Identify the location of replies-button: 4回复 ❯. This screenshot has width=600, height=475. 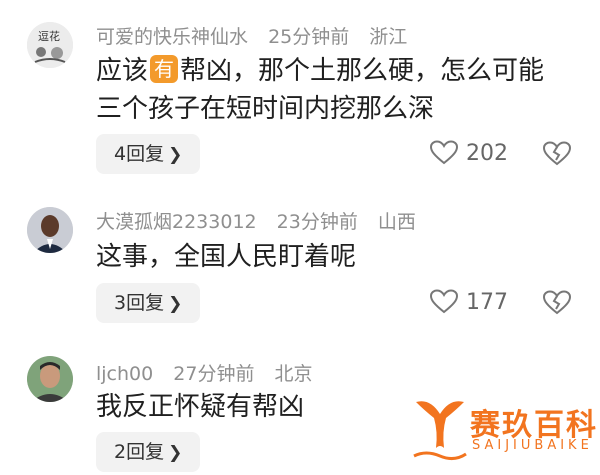
(148, 154).